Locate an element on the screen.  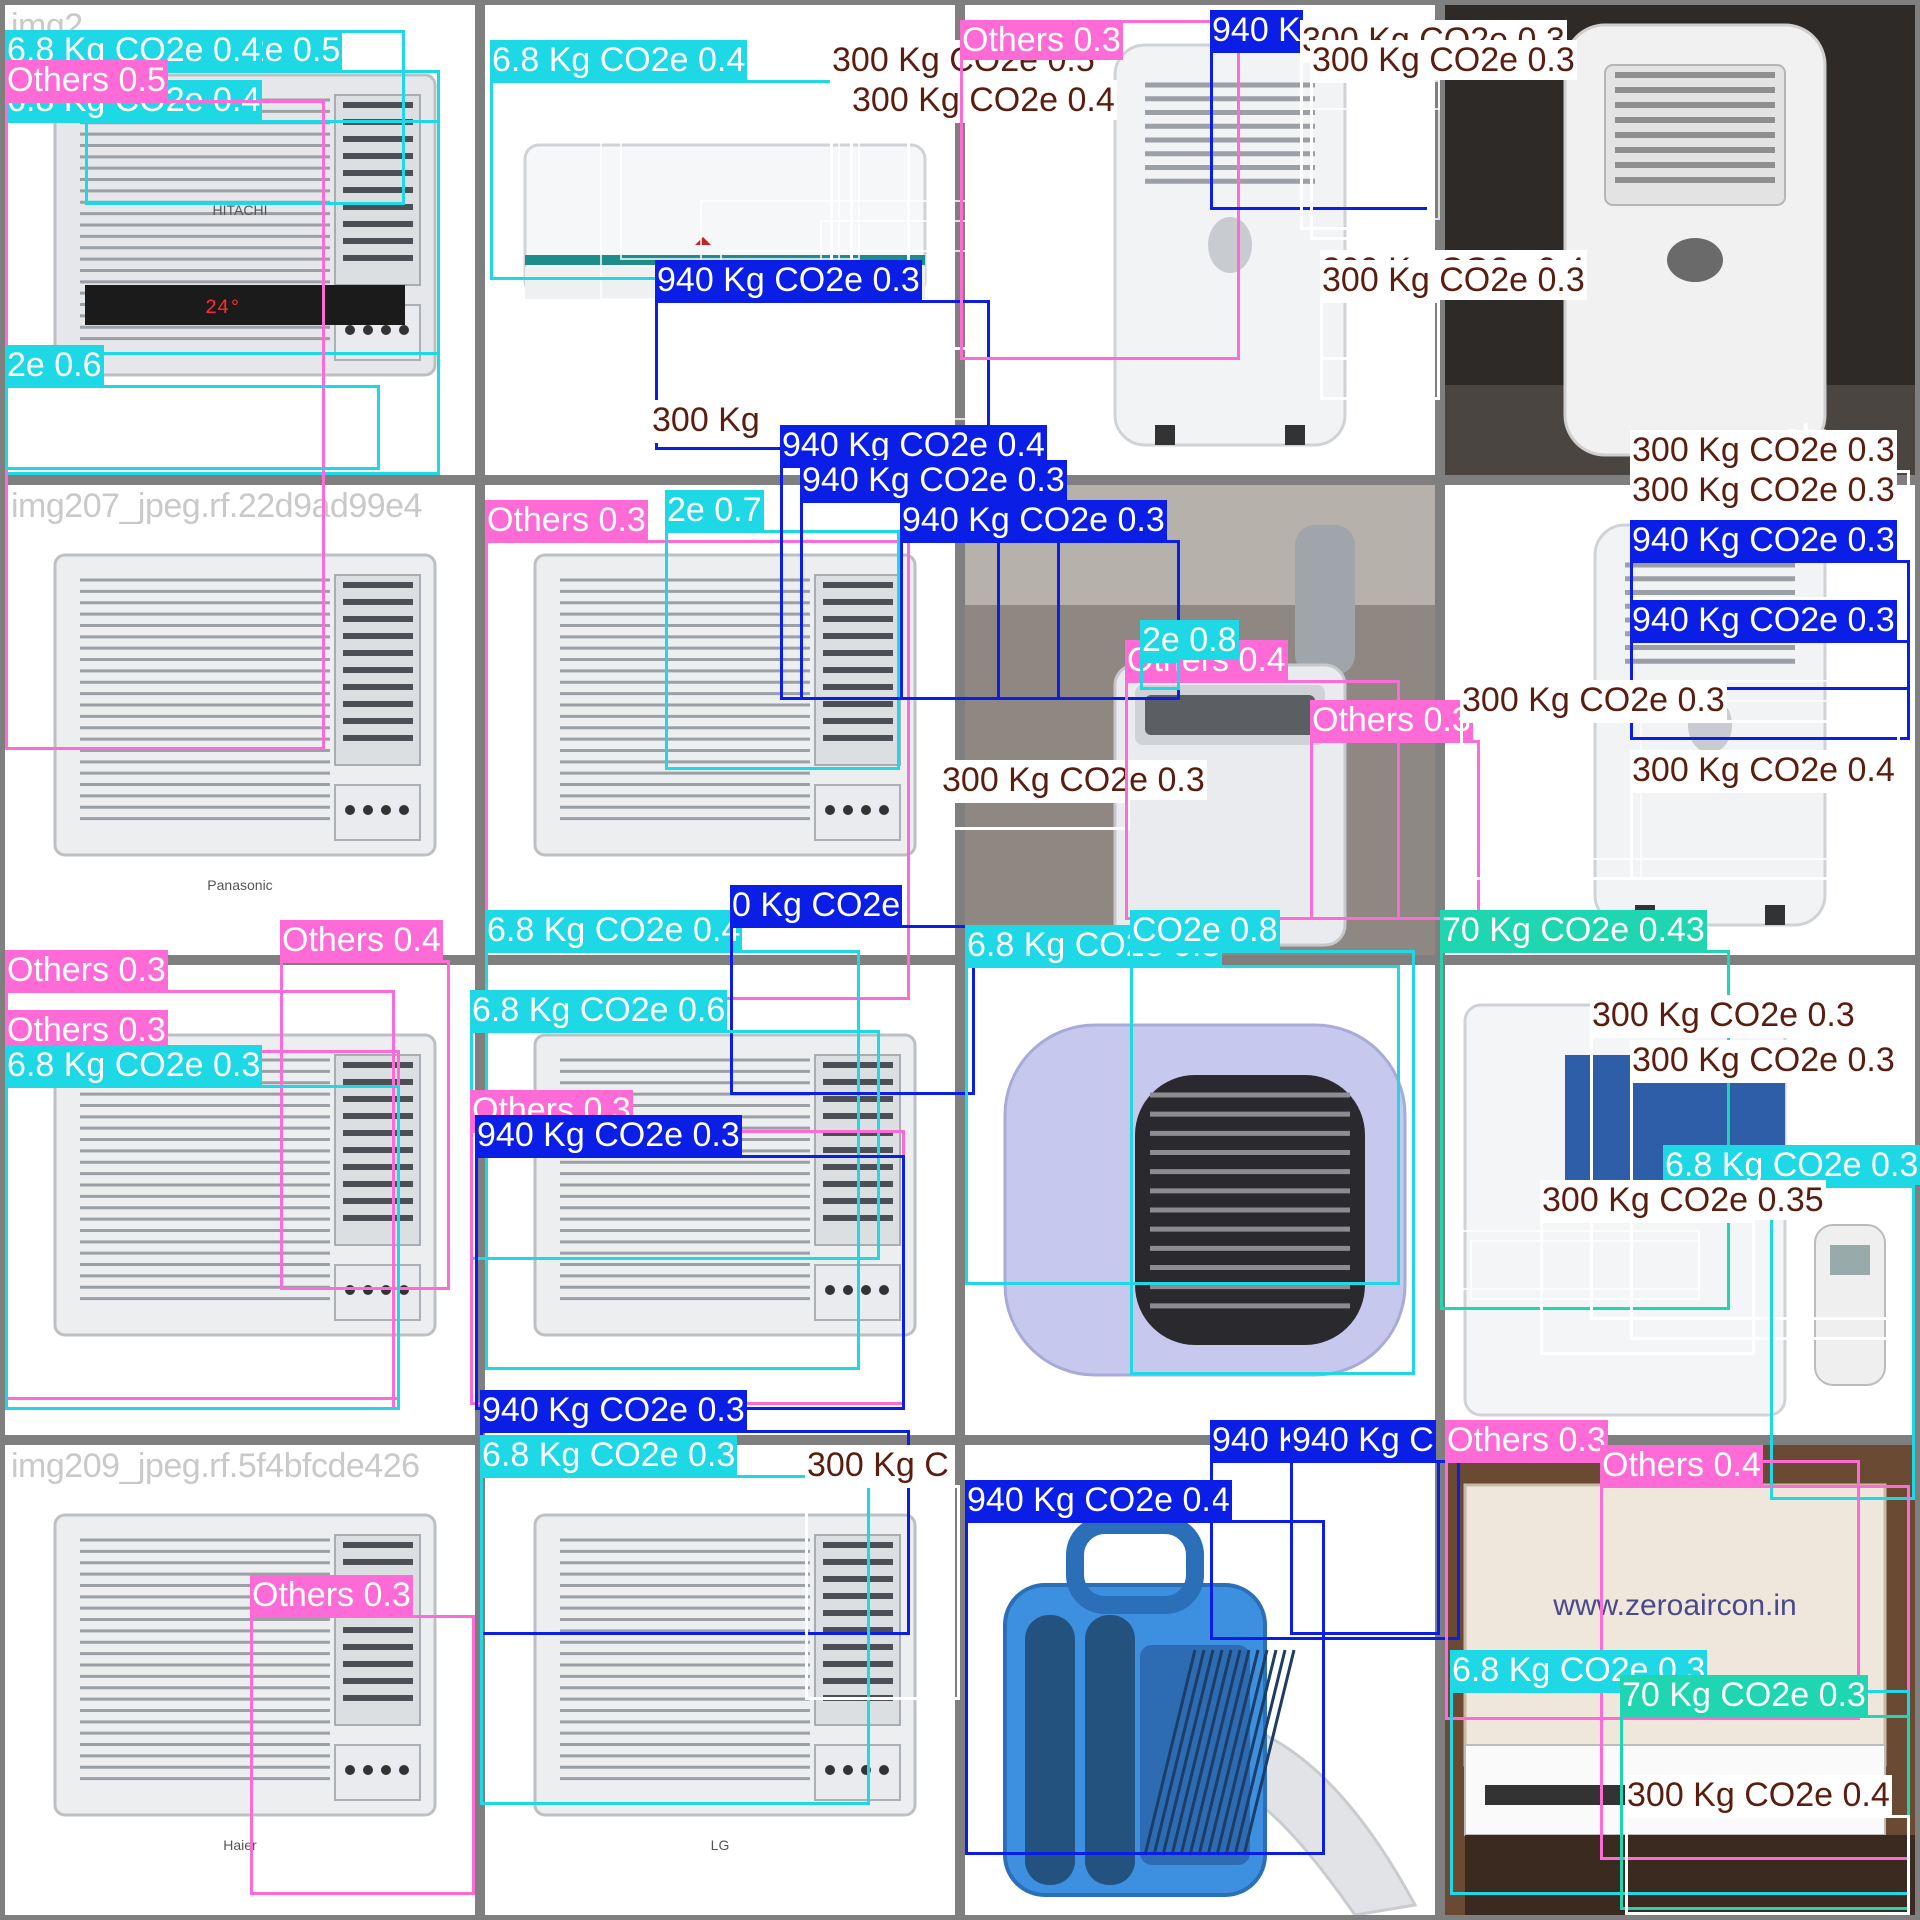
detection-label: Others 0.5 is located at coordinates (86, 80).